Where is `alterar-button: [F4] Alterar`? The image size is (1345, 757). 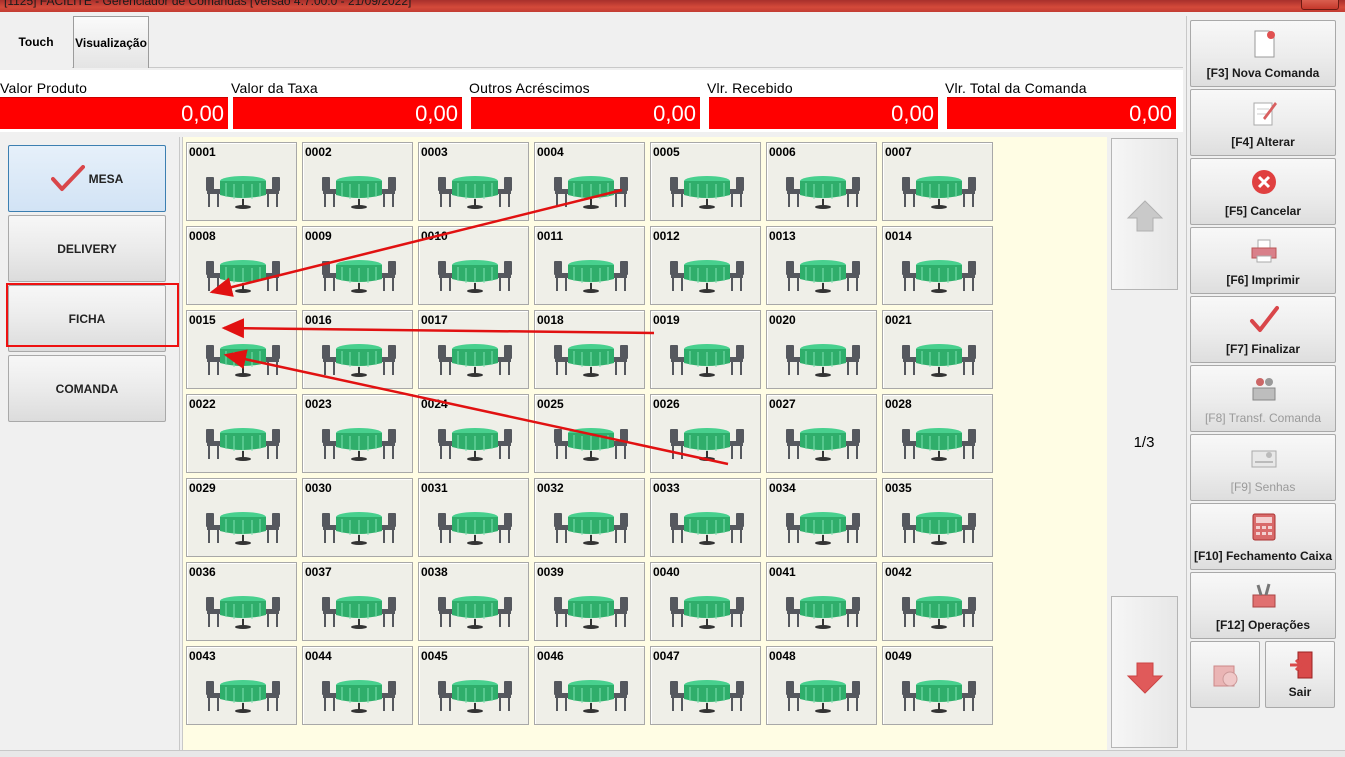 alterar-button: [F4] Alterar is located at coordinates (1263, 122).